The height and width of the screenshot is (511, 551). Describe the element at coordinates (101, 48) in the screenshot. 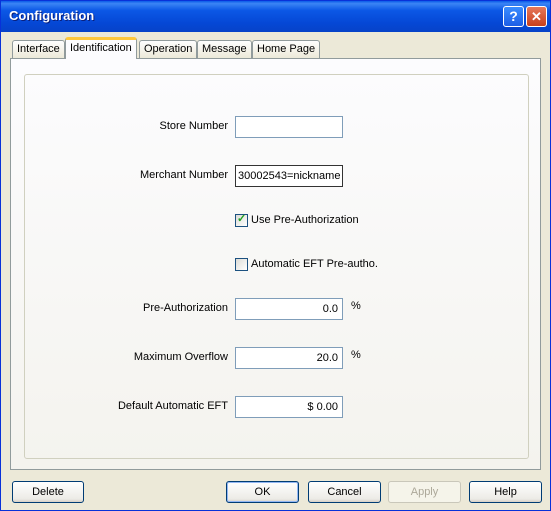

I see `tab-identification: Identification` at that location.